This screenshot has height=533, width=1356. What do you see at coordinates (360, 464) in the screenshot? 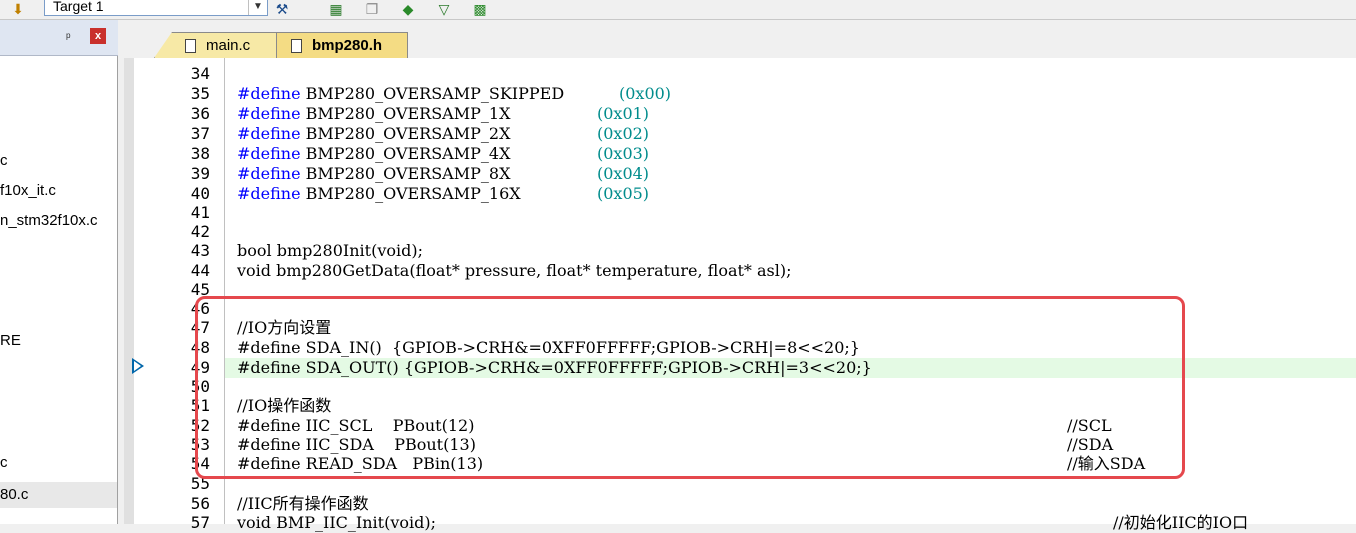
I see `code-line: #define READ_SDA PBin(13)` at bounding box center [360, 464].